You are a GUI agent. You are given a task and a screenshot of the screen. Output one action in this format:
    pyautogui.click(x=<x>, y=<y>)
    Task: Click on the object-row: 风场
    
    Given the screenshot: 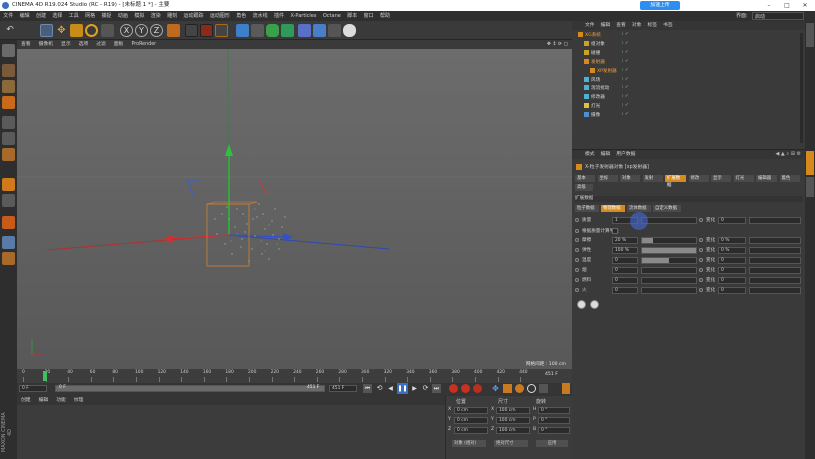 What is the action you would take?
    pyautogui.click(x=592, y=80)
    